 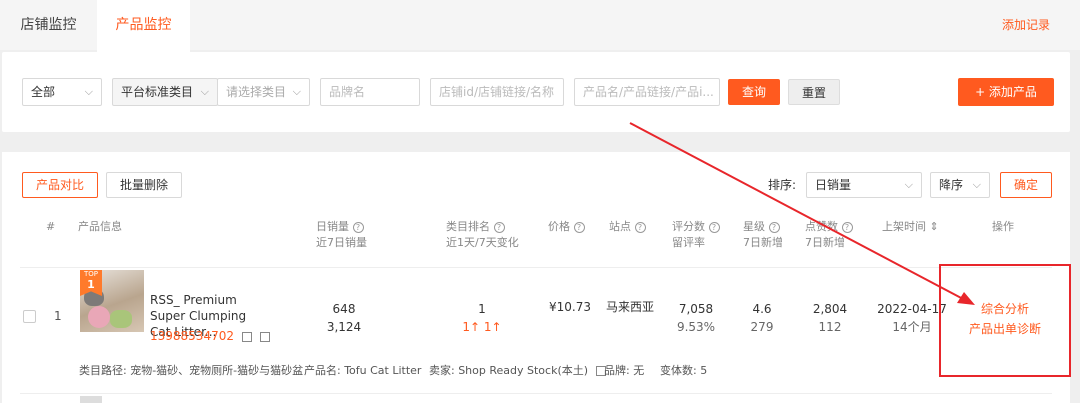 I want to click on price-cell: ¥10.73, so click(x=570, y=307).